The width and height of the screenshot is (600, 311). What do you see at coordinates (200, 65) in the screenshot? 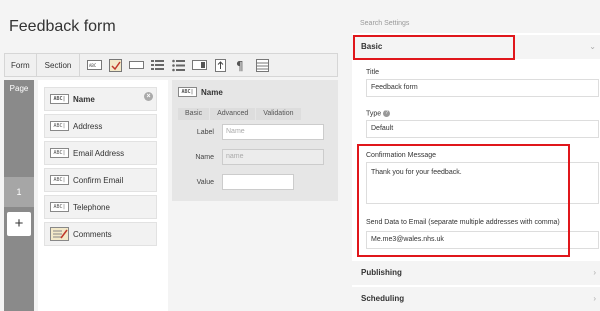
I see `toggle-field-icon` at bounding box center [200, 65].